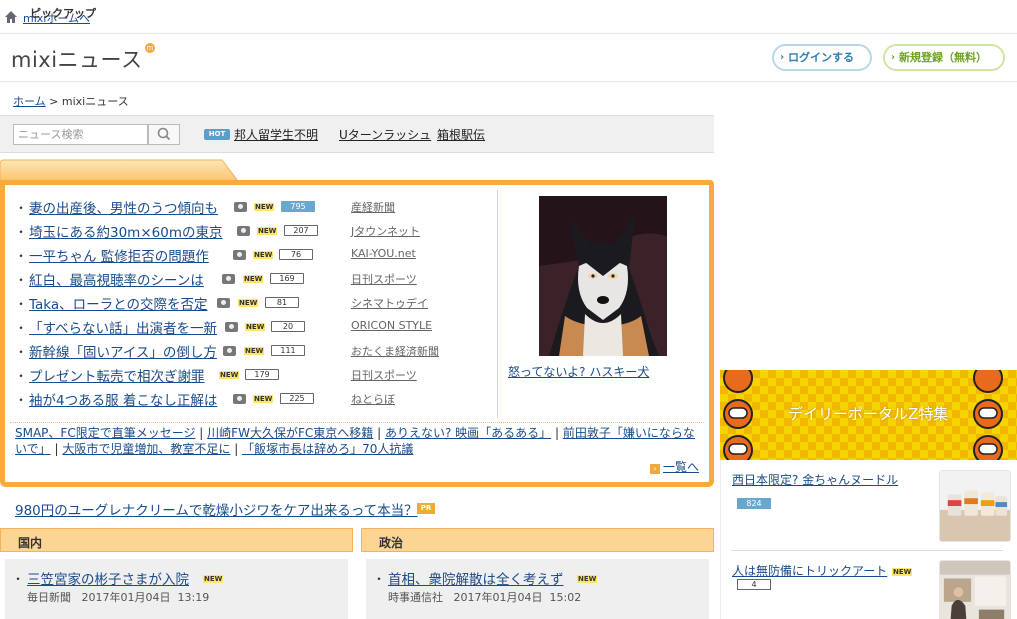 This screenshot has height=619, width=1017. What do you see at coordinates (118, 303) in the screenshot?
I see `news-headline-link: Taka、ローラとの交際を否定` at bounding box center [118, 303].